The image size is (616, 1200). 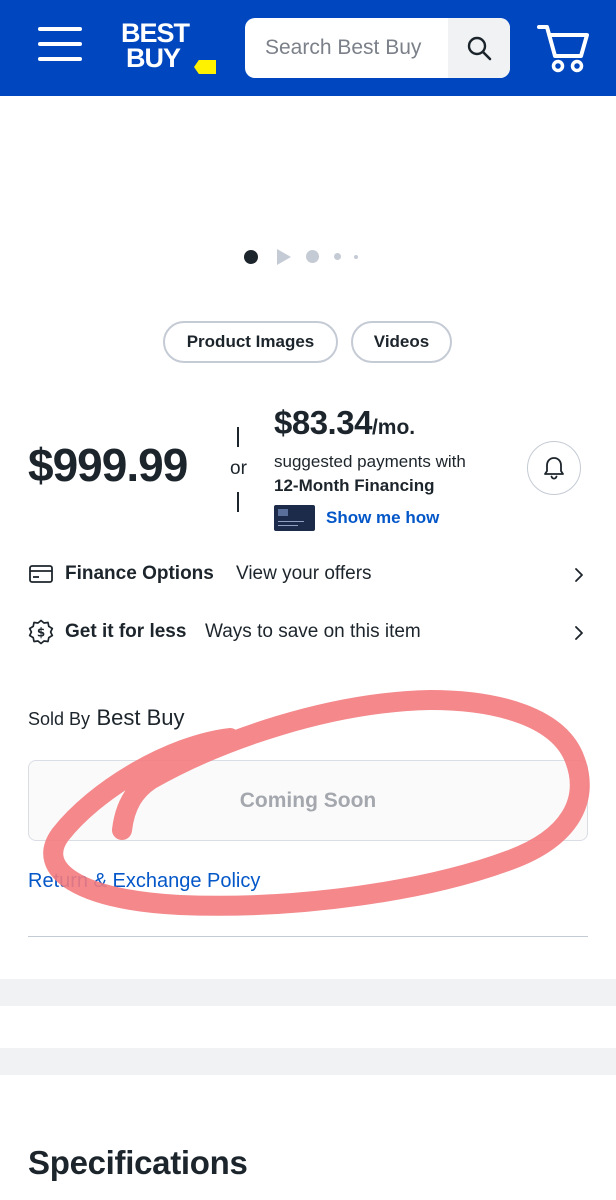 What do you see at coordinates (382, 518) in the screenshot?
I see `show-me-how-link: Show me how` at bounding box center [382, 518].